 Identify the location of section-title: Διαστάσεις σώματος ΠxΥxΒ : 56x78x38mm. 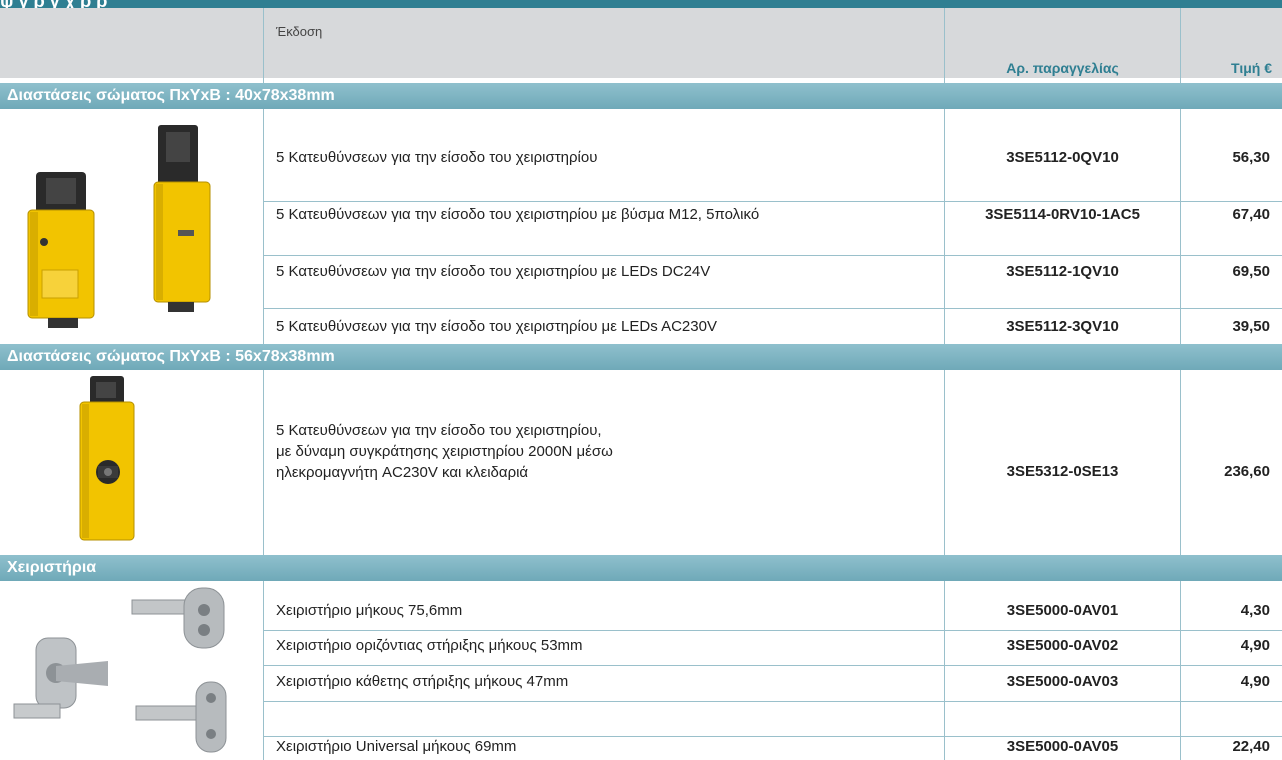
(171, 356).